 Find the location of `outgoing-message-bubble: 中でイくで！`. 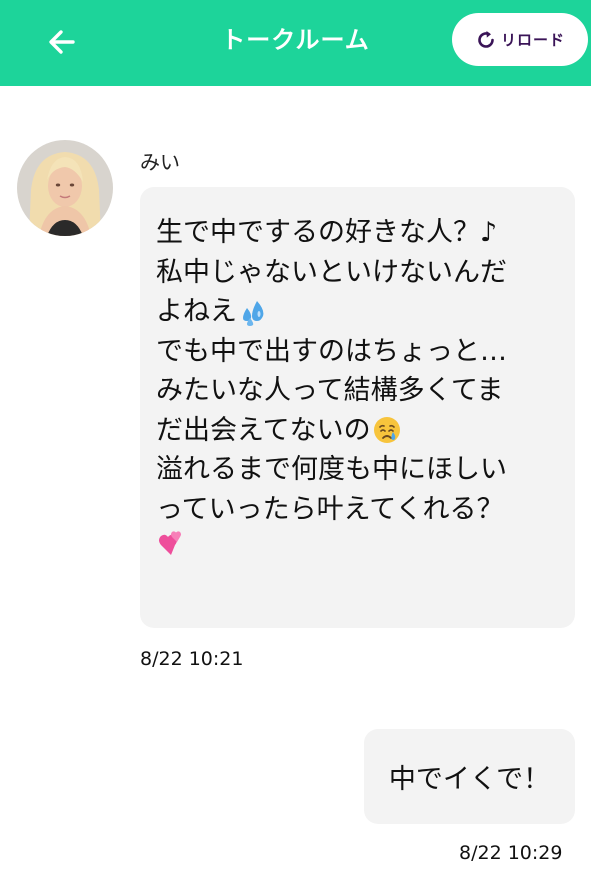

outgoing-message-bubble: 中でイくで！ is located at coordinates (469, 776).